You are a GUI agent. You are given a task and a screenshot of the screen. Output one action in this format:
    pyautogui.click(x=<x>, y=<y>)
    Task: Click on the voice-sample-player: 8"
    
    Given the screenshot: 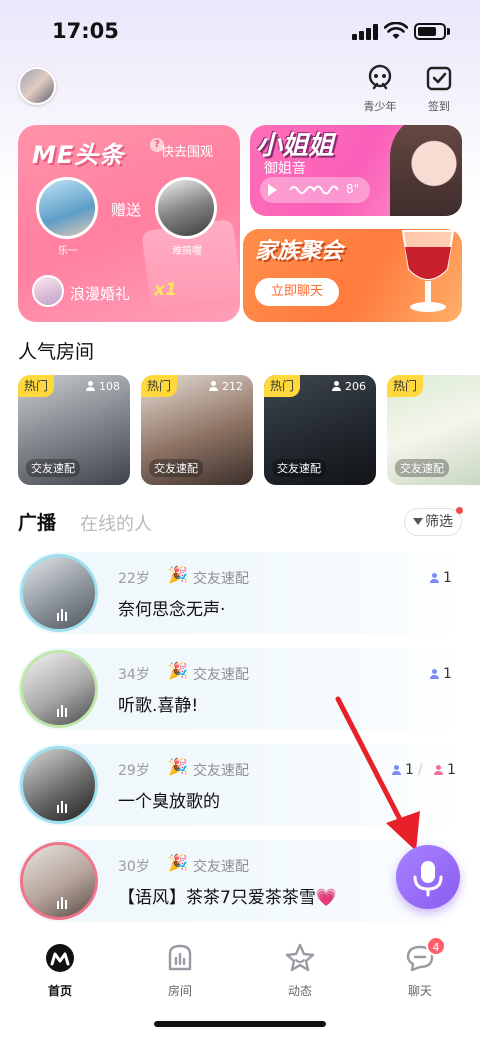 What is the action you would take?
    pyautogui.click(x=315, y=190)
    